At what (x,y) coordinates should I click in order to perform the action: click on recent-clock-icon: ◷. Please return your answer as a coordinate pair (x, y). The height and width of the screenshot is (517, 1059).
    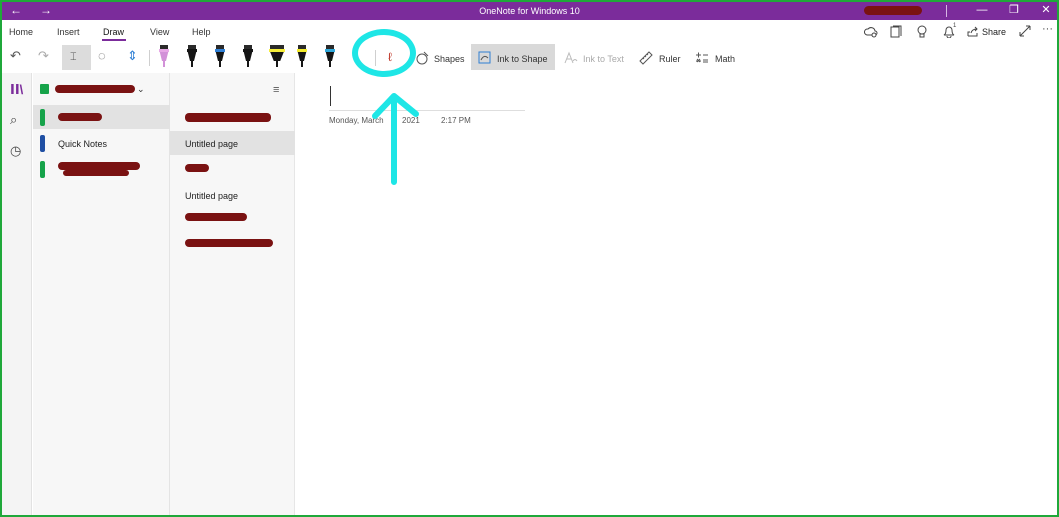
    Looking at the image, I should click on (15, 151).